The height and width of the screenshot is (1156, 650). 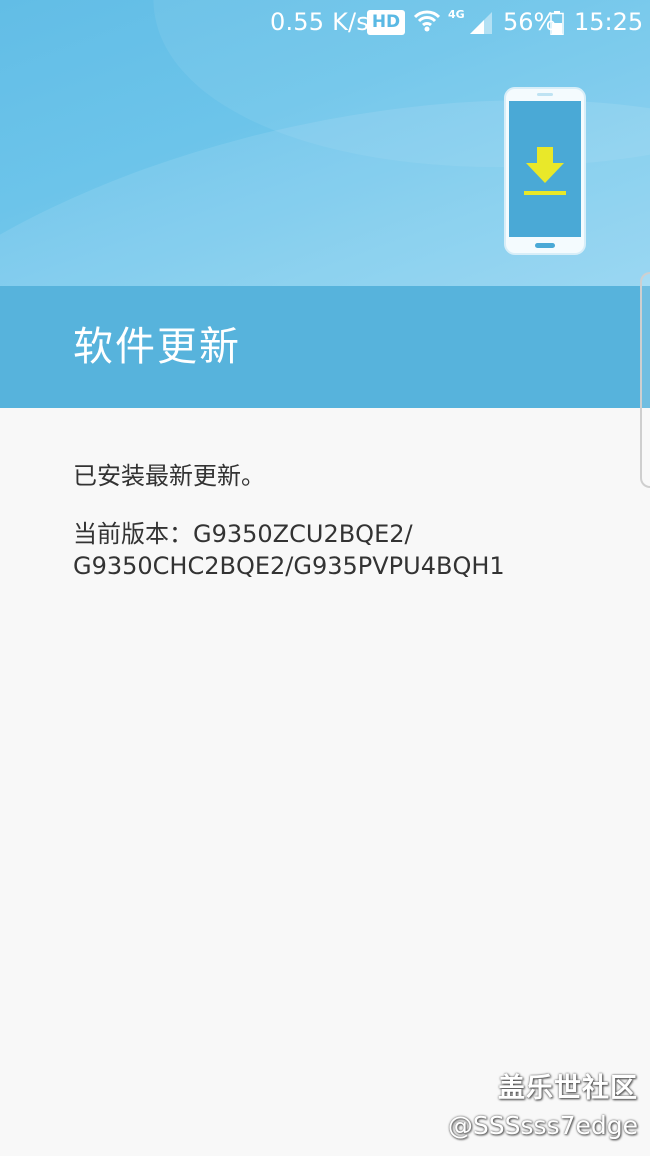 I want to click on watermark: 盖乐世社区 @SSSsss7edge, so click(x=543, y=1103).